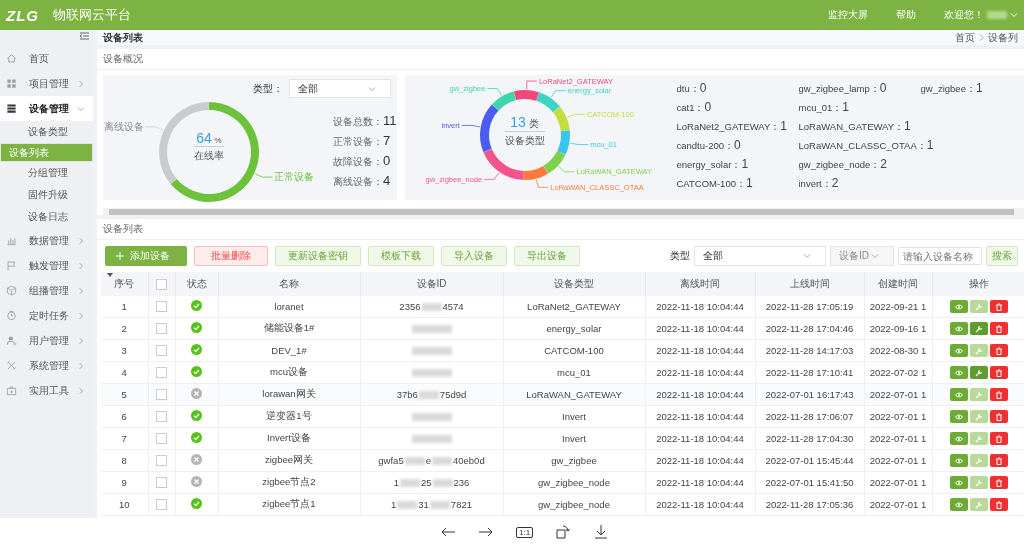  I want to click on sidebar-subitem: 固件升级, so click(46, 195).